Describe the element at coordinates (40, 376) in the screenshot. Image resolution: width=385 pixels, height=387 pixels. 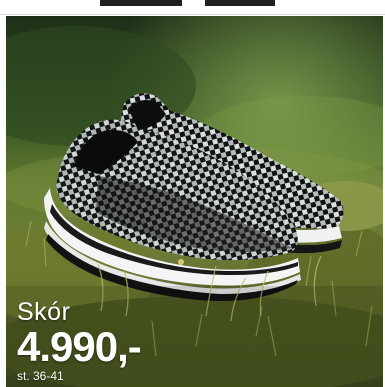
I see `product-sizes: st. 36-41` at that location.